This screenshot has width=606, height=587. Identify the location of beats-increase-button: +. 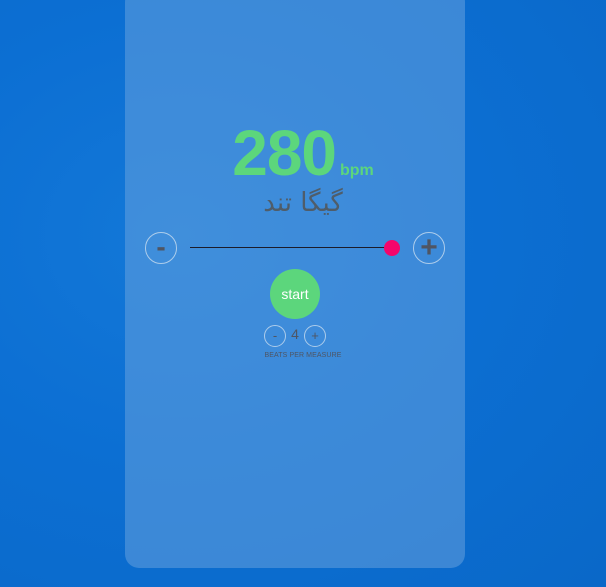
(315, 336).